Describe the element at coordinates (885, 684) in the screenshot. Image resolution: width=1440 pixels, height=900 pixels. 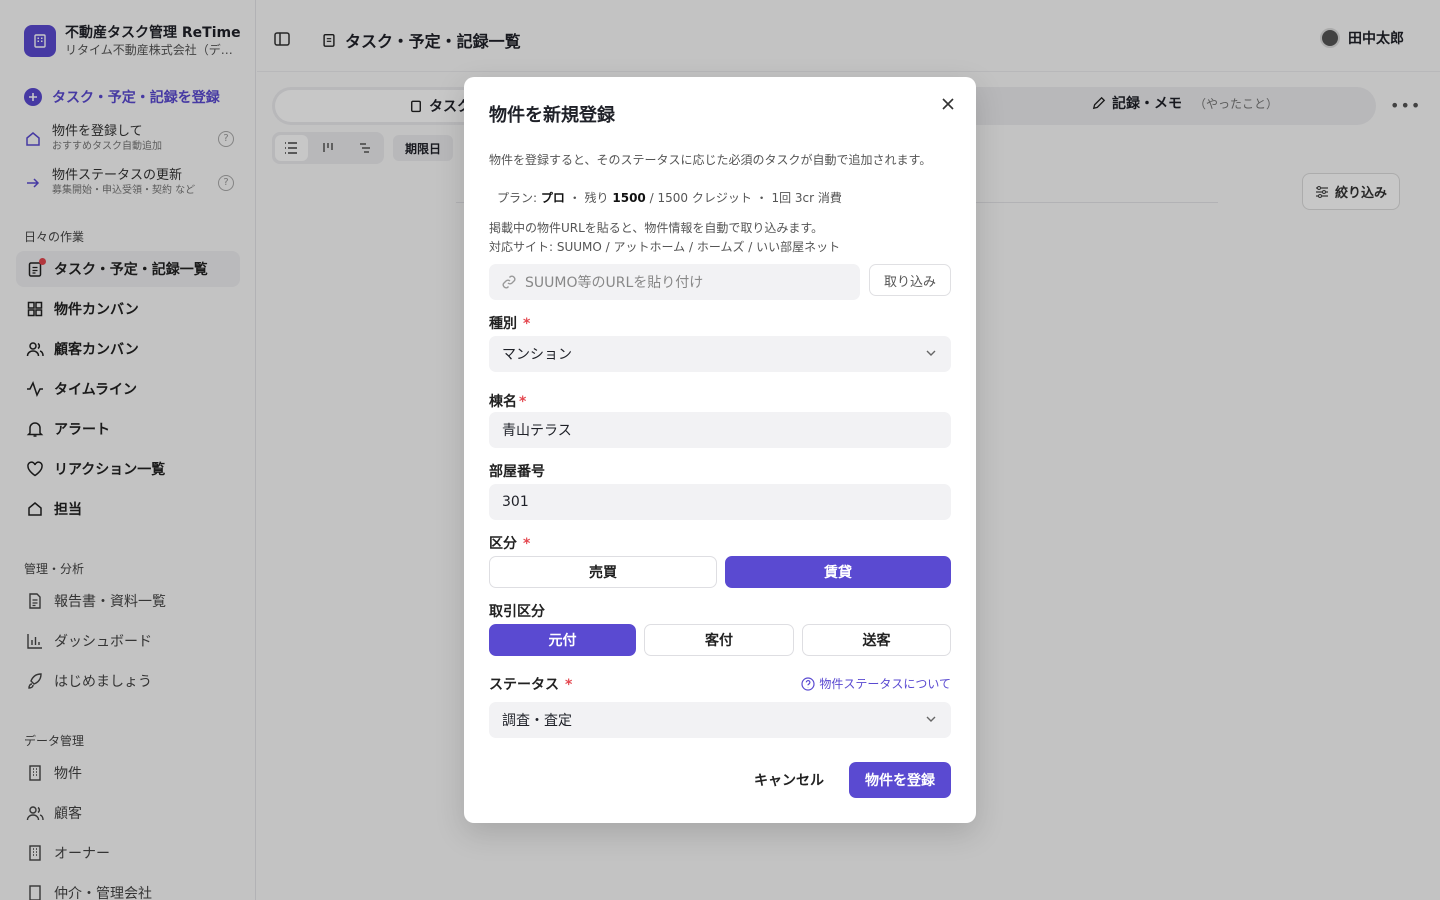
I see `status-help-text: 物件ステータスについて` at that location.